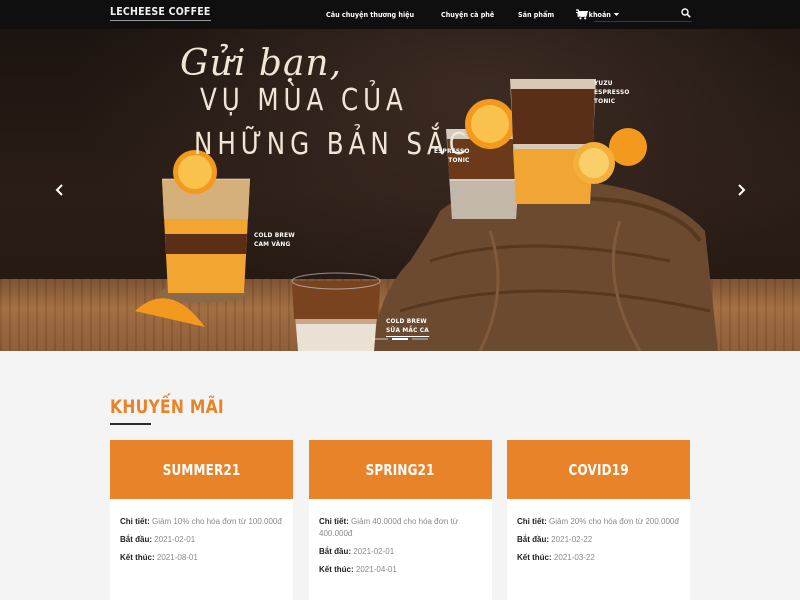 The height and width of the screenshot is (600, 800). Describe the element at coordinates (160, 14) in the screenshot. I see `brand-logo: LECHEESE COFFEE` at that location.